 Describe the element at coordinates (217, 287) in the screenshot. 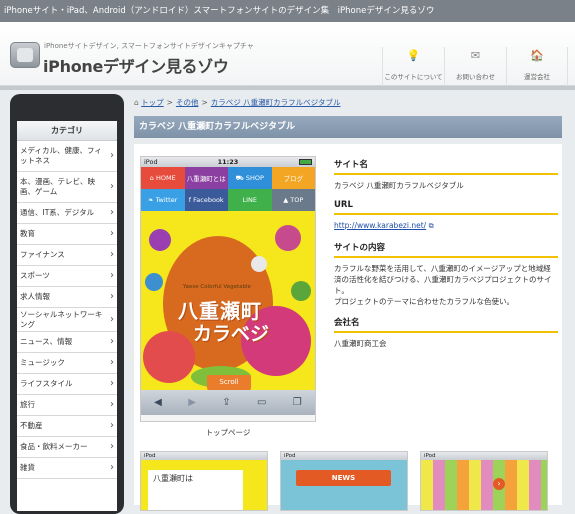

I see `art-subtitle: Yaese Colorful Vegetable` at that location.